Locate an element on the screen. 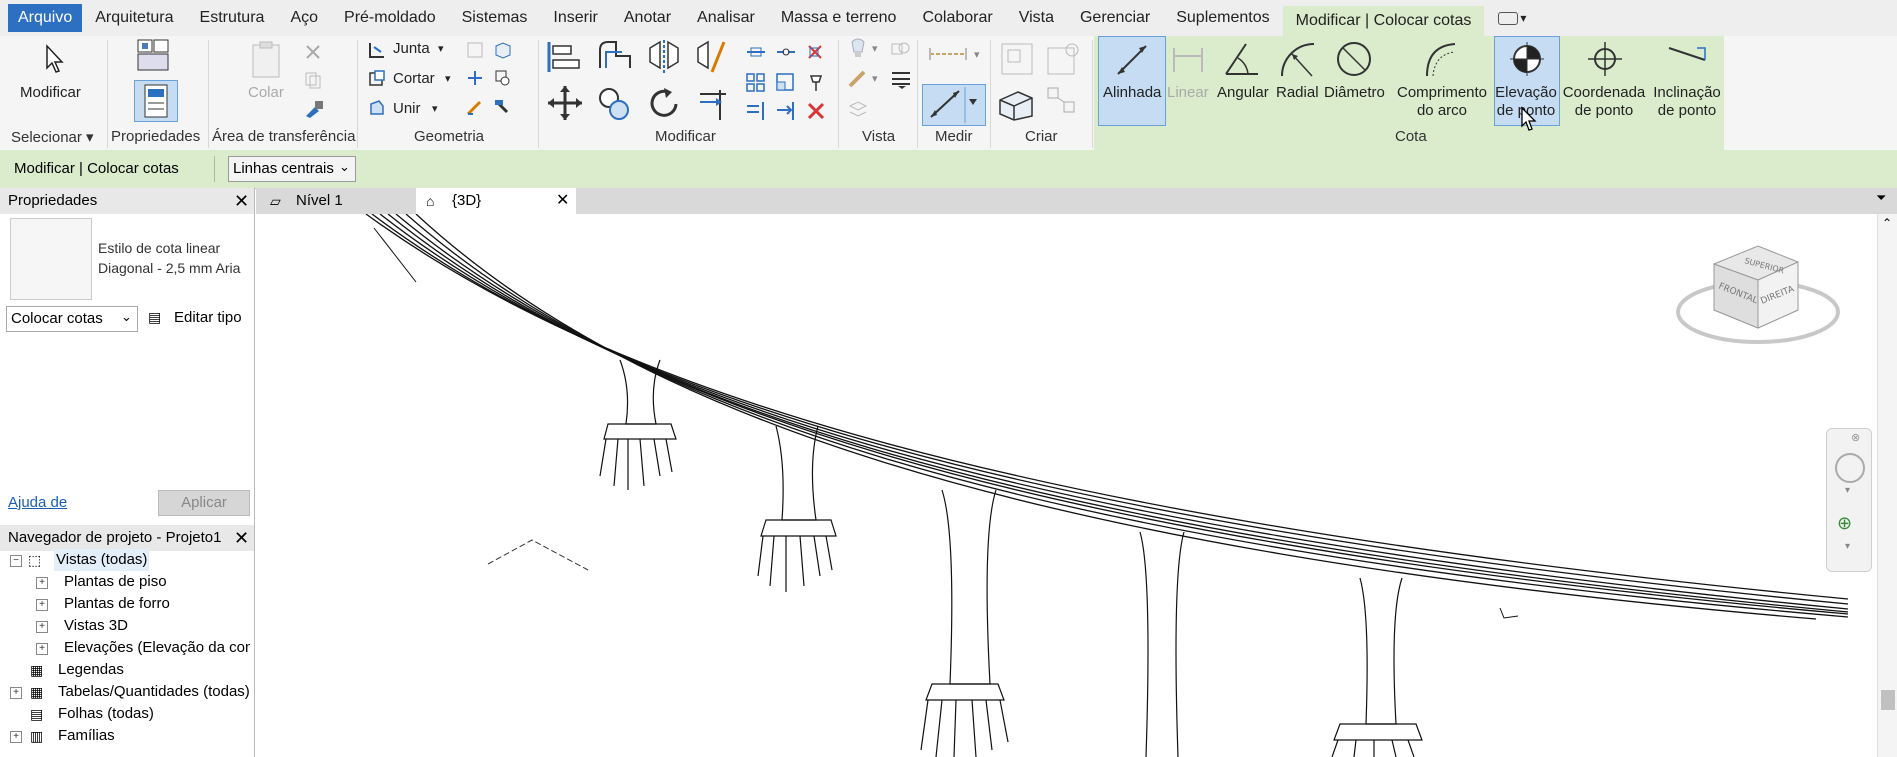  edit-type-button: ▤ Editar tipo is located at coordinates (197, 318).